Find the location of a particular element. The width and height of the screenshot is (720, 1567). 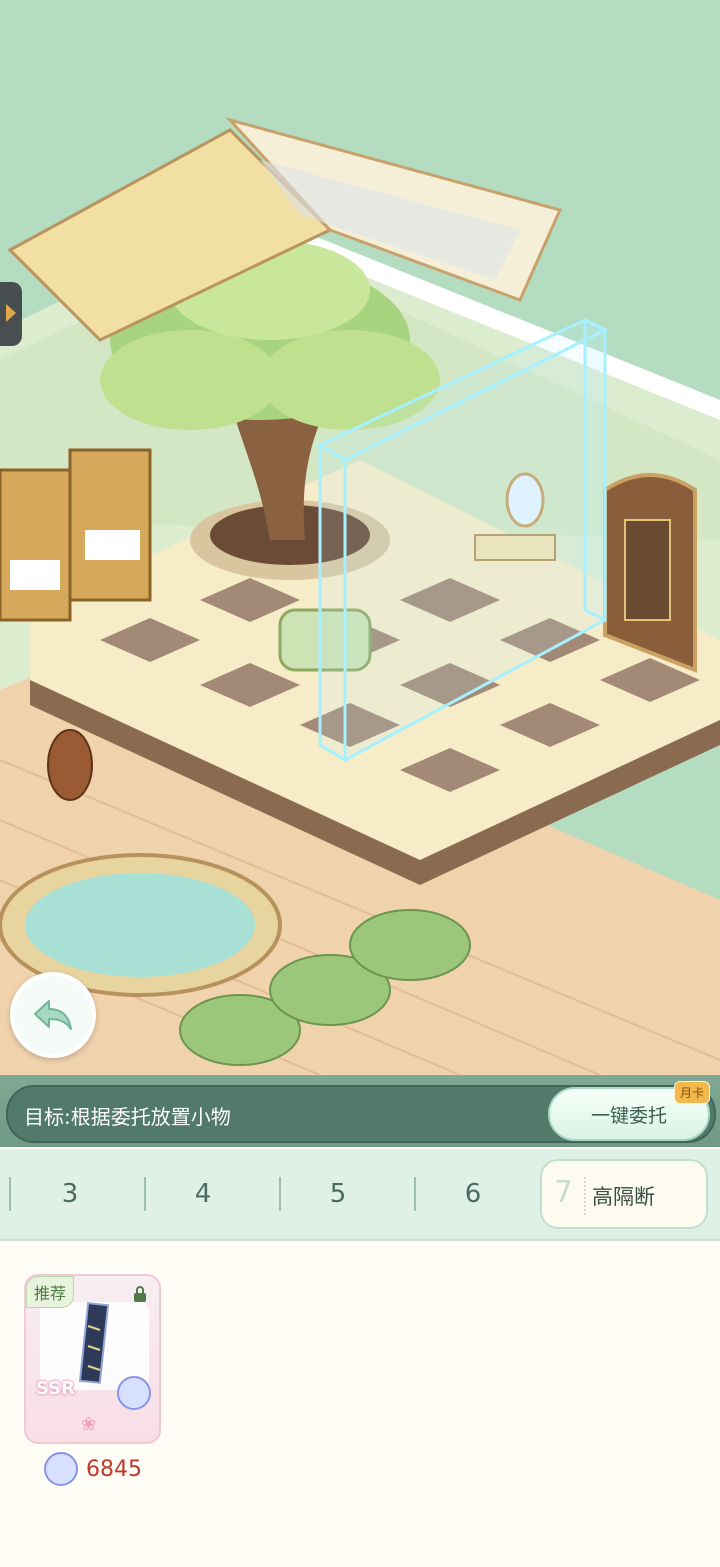

one-click-entrust-button: 一键委托 月卡 is located at coordinates (629, 1111).